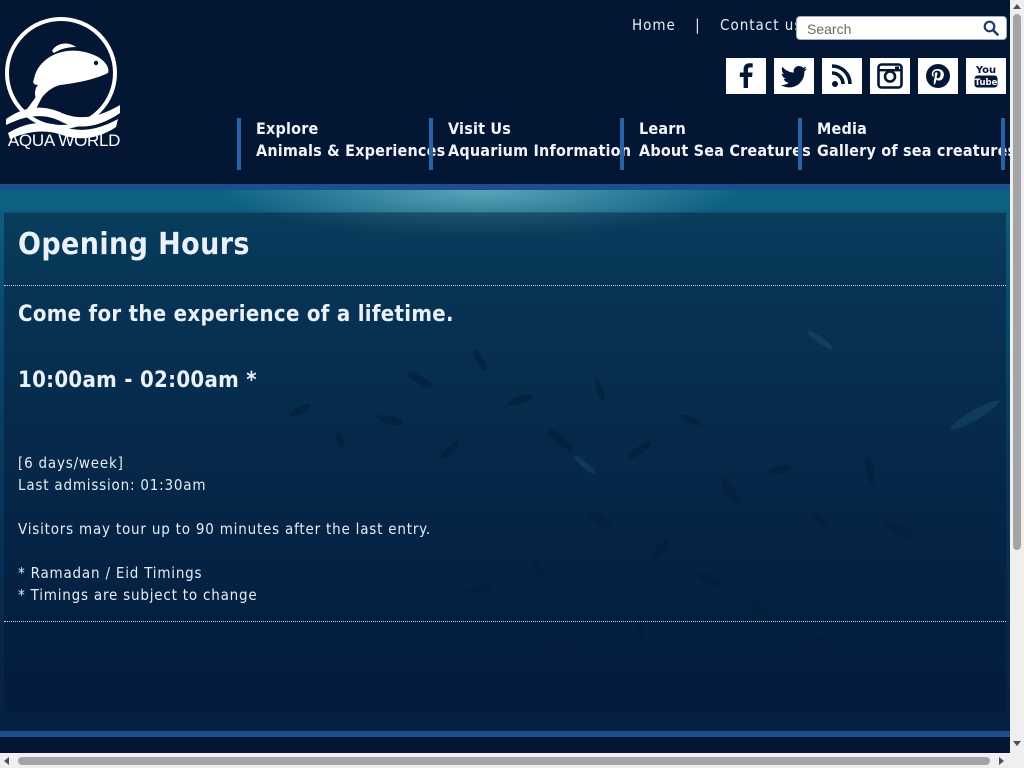 The width and height of the screenshot is (1024, 768). What do you see at coordinates (138, 595) in the screenshot?
I see `timing-change-note: * Timings are subject to change` at bounding box center [138, 595].